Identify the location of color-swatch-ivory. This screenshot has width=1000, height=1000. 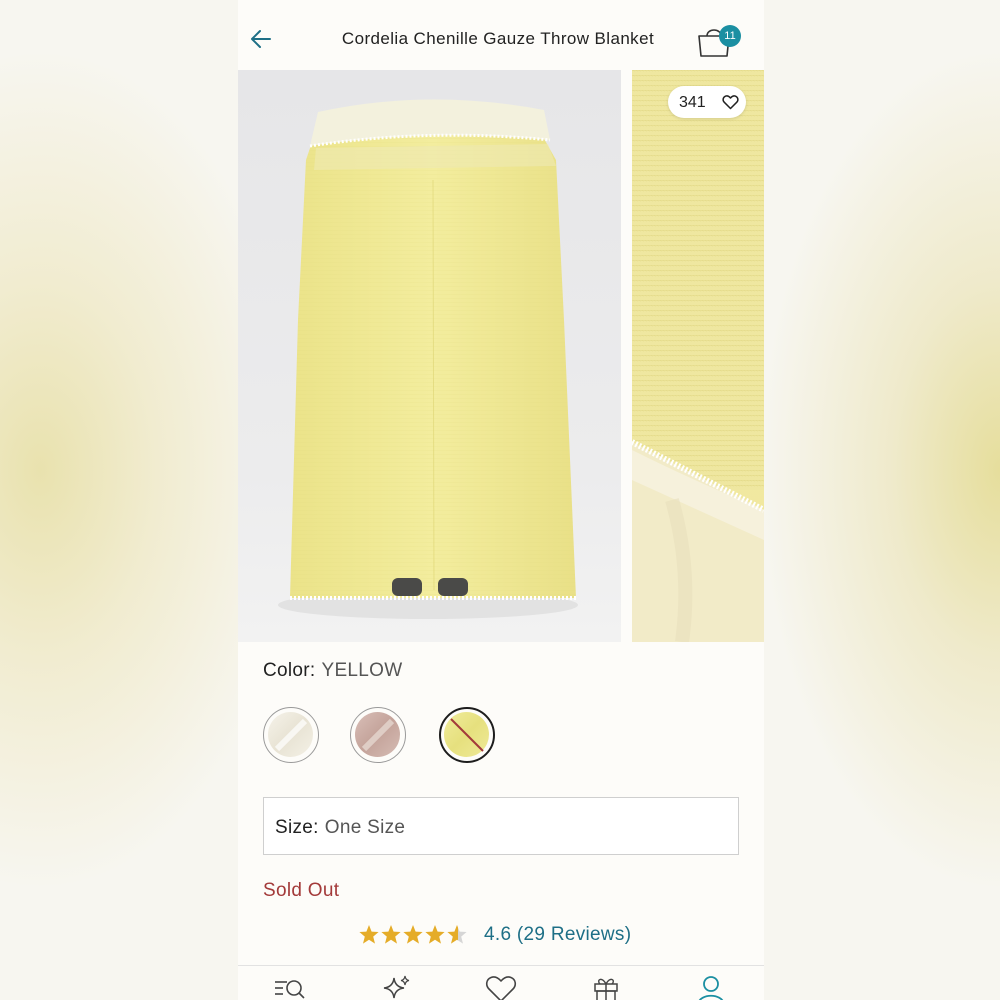
(291, 735).